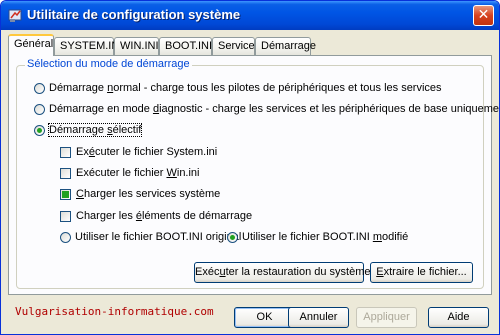 This screenshot has width=500, height=335. What do you see at coordinates (158, 237) in the screenshot?
I see `original-boot-ini-label: Utiliser le fichier BOOT.INI original` at bounding box center [158, 237].